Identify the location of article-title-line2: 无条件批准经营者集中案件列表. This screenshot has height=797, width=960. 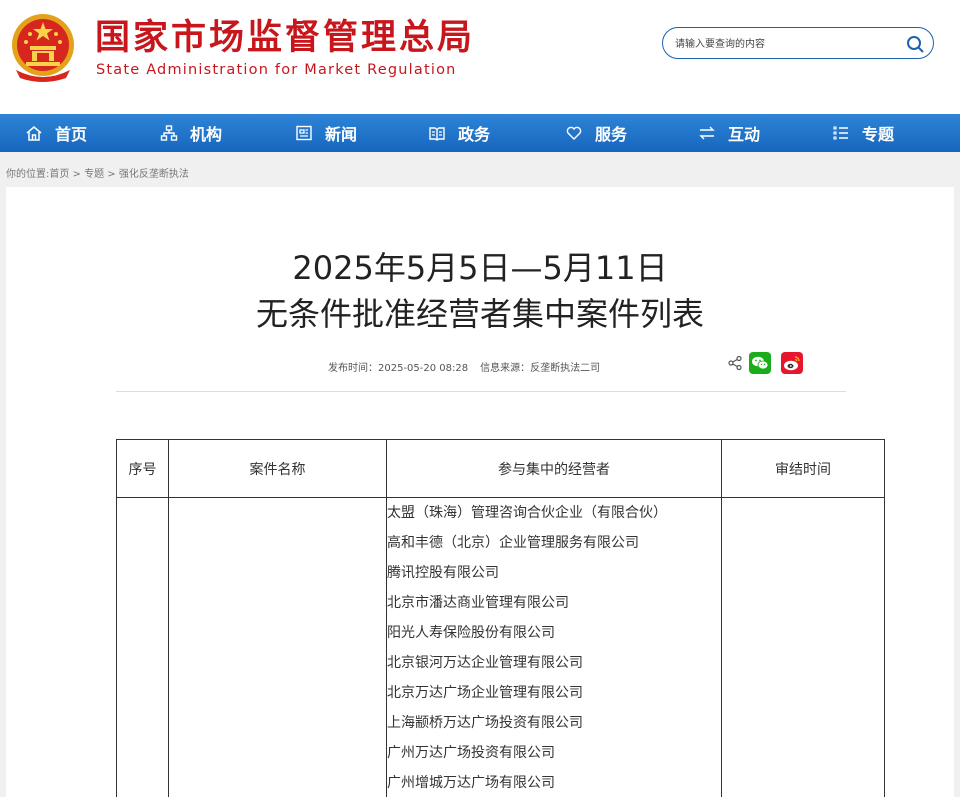
(479, 314).